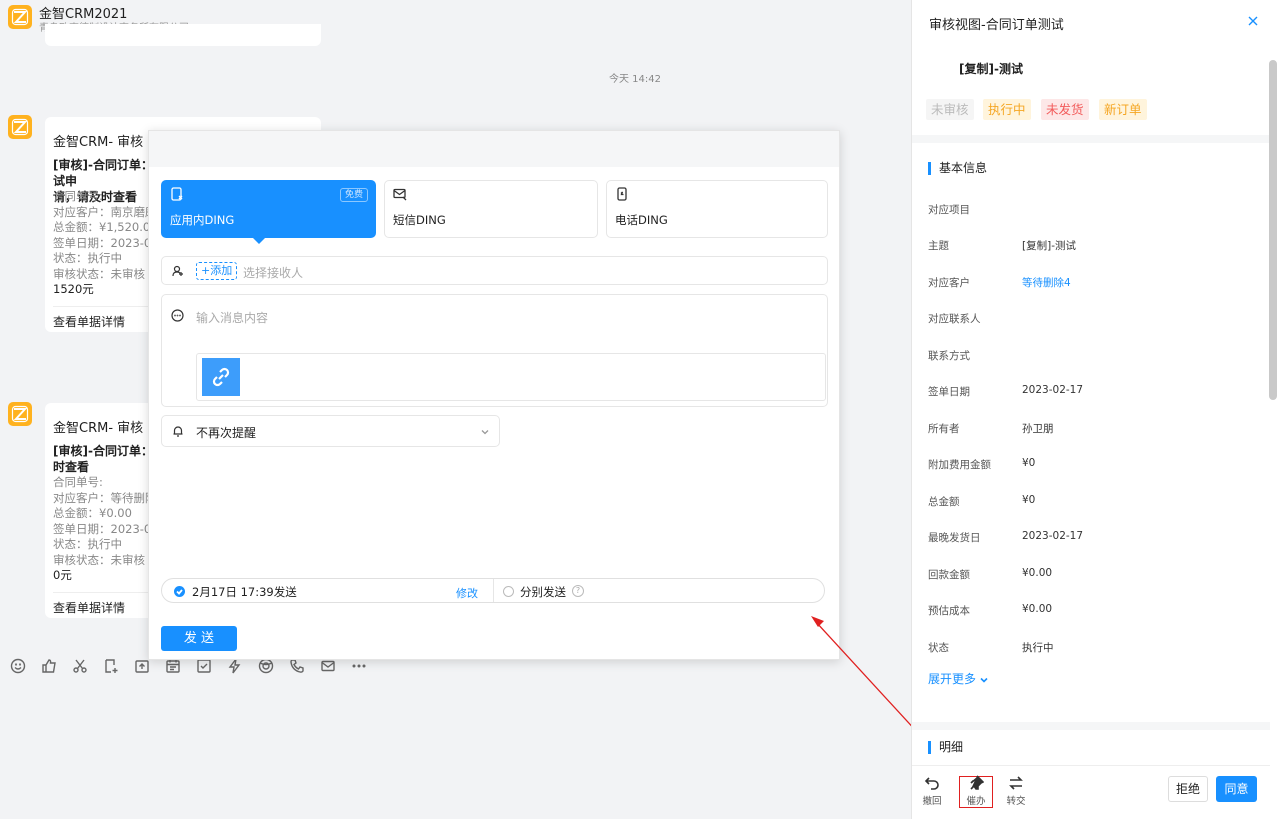 This screenshot has height=819, width=1280. I want to click on field-row: 最晚发货日 2023-02-17, so click(1005, 537).